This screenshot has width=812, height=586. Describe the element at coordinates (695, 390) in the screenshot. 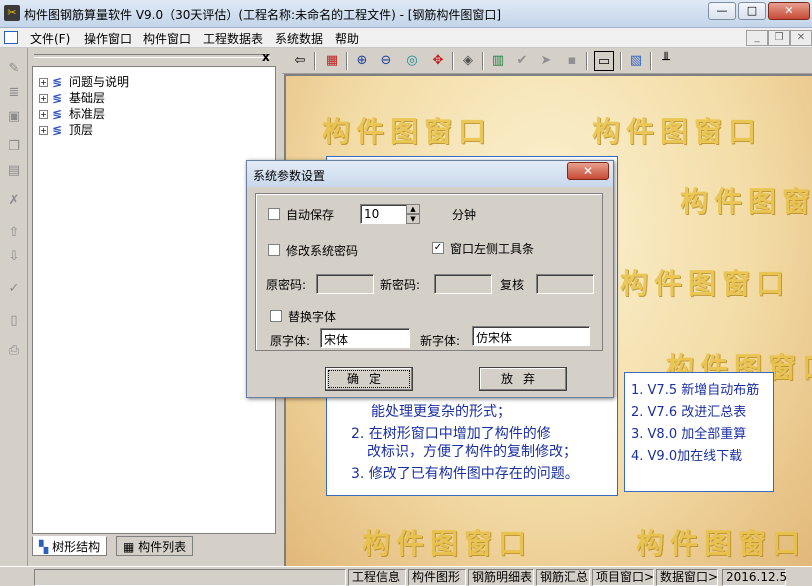

I see `version-line: 1. V7.5 新增自动布筋` at that location.